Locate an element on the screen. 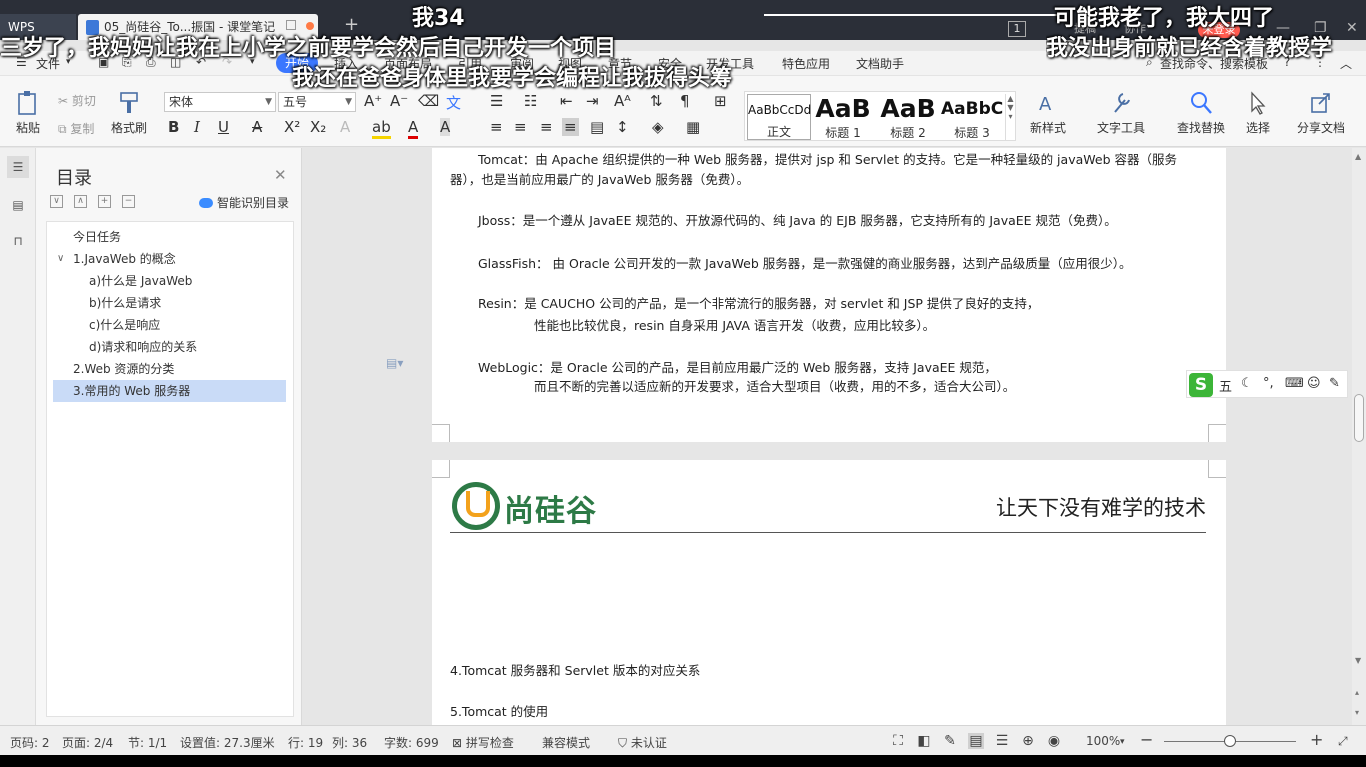 This screenshot has height=767, width=1366. menu-file: 文件 is located at coordinates (48, 63).